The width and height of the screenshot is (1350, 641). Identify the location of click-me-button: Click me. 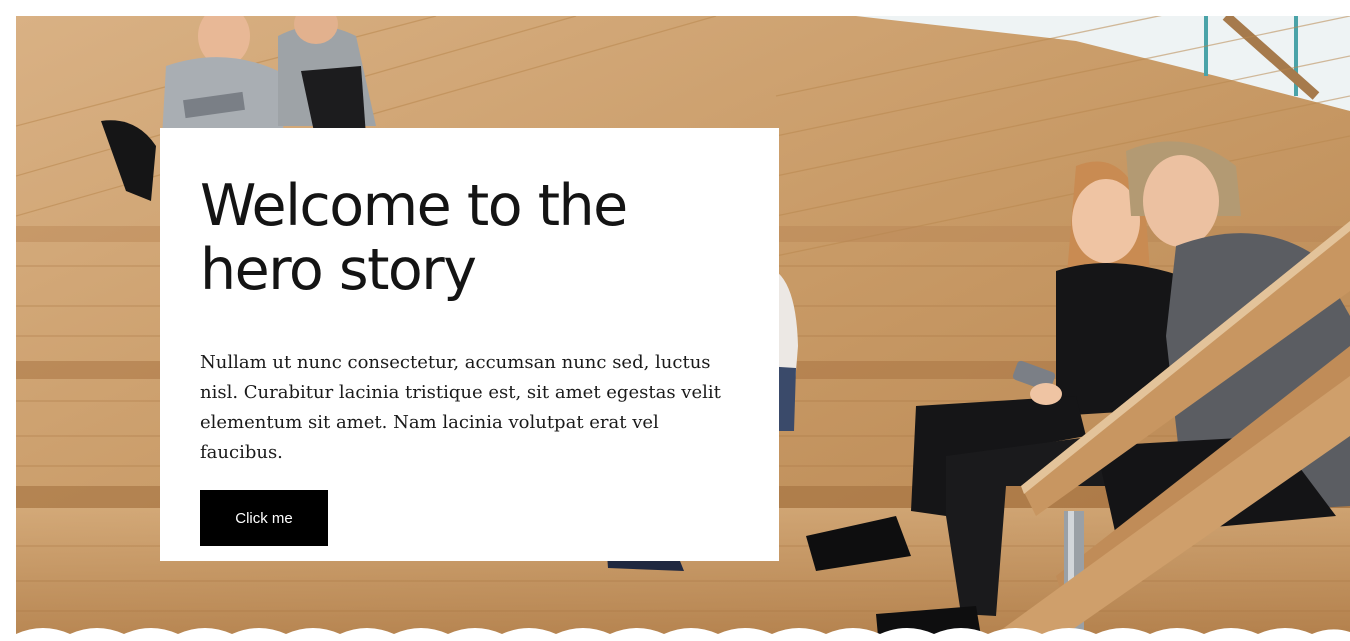
(264, 518).